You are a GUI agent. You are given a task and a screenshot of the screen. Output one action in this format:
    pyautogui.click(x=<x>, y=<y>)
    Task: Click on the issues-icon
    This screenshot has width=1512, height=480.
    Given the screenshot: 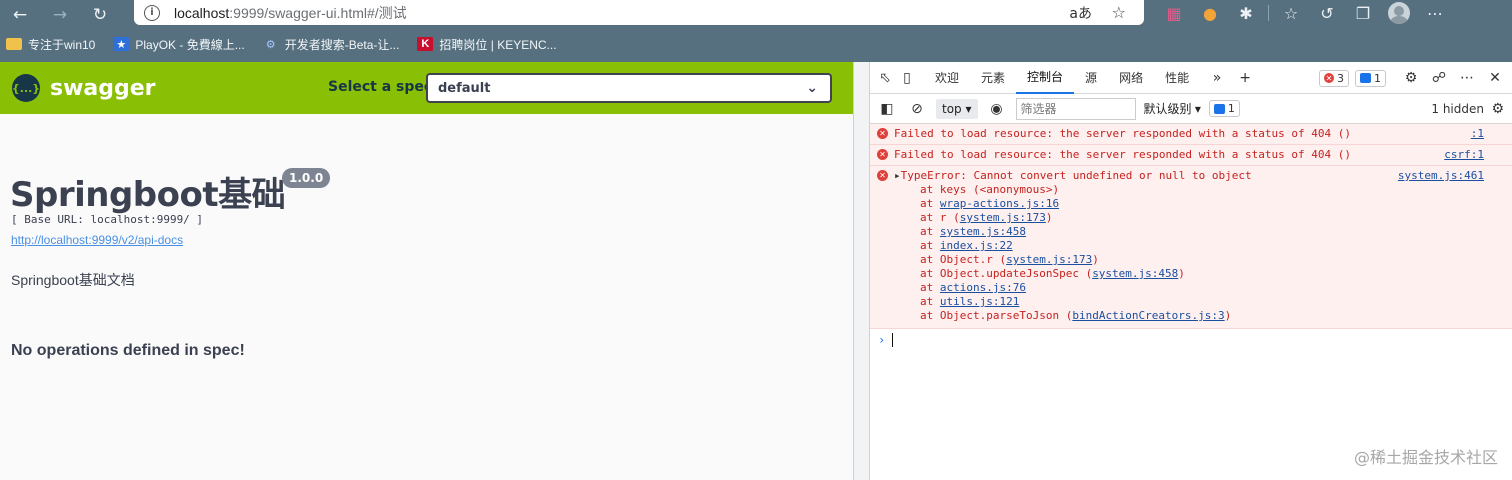 What is the action you would take?
    pyautogui.click(x=1219, y=108)
    